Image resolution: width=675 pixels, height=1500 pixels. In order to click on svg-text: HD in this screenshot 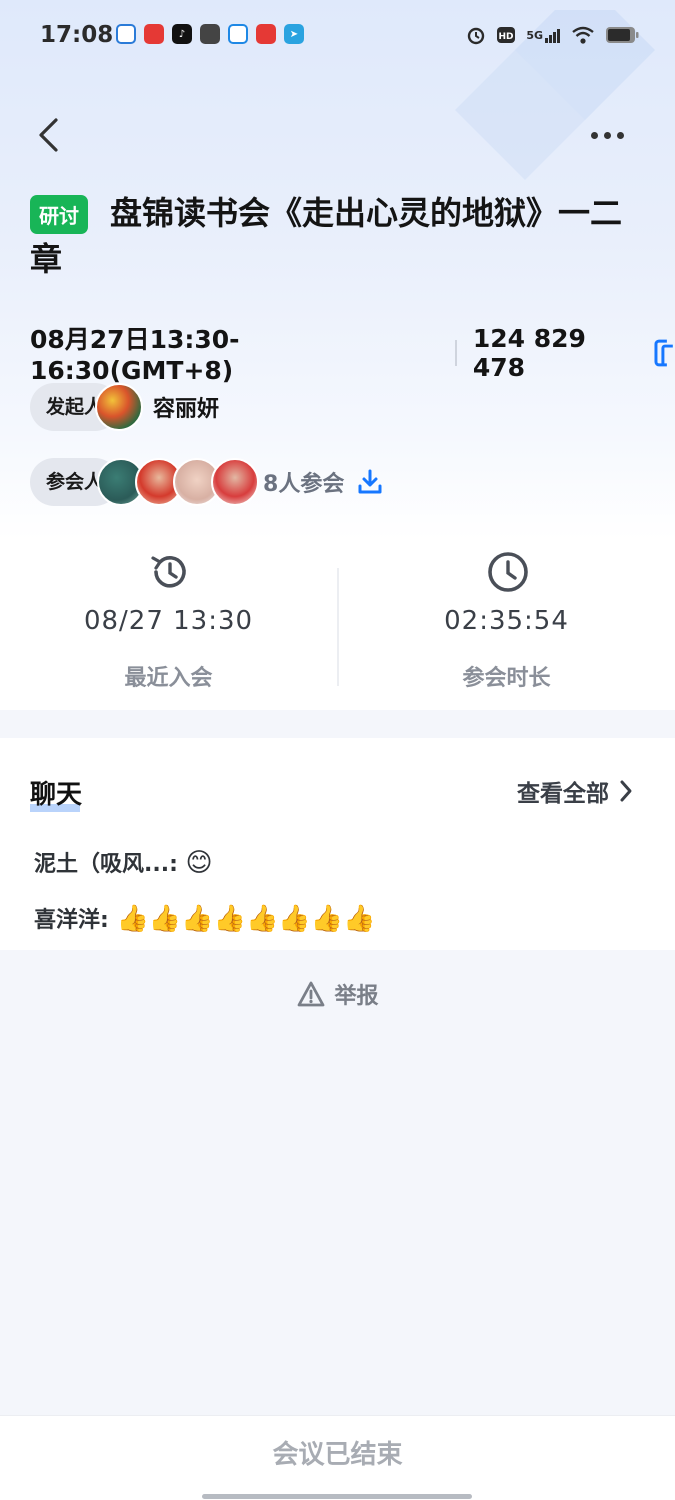, I will do `click(506, 37)`.